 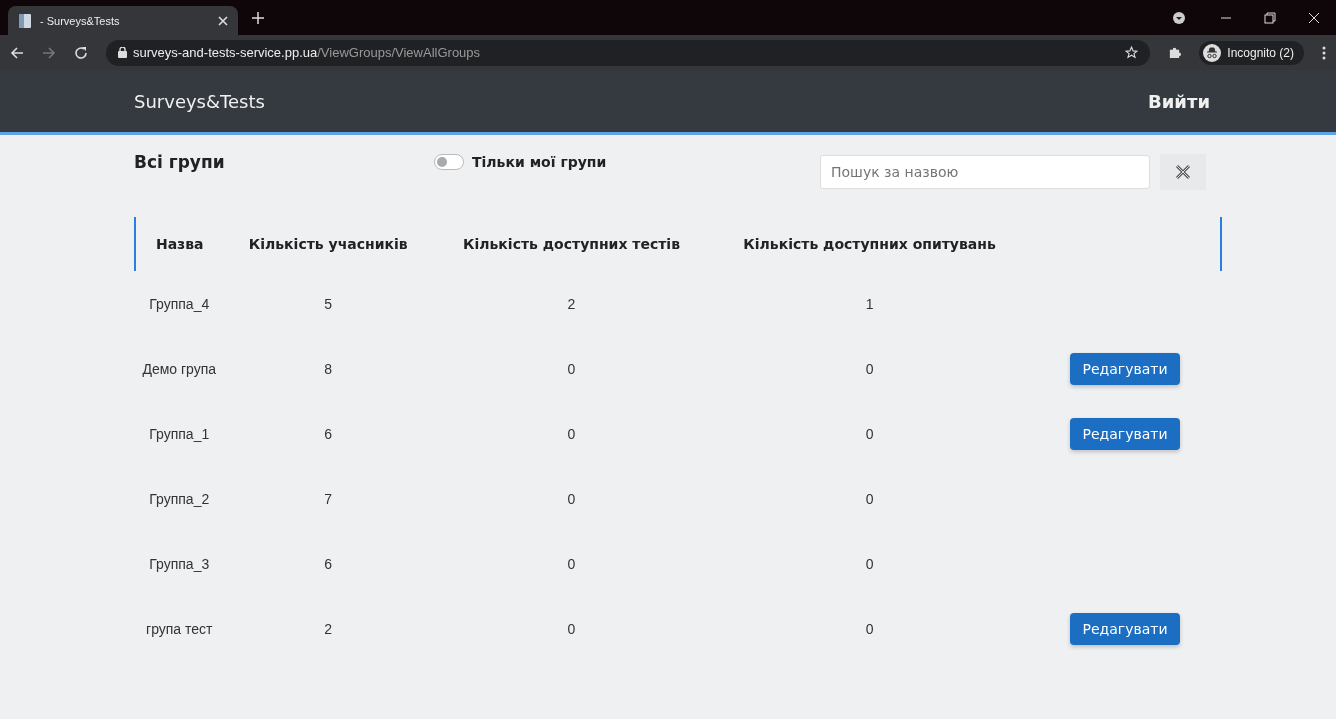 What do you see at coordinates (869, 304) in the screenshot?
I see `table-cell-text: 1` at bounding box center [869, 304].